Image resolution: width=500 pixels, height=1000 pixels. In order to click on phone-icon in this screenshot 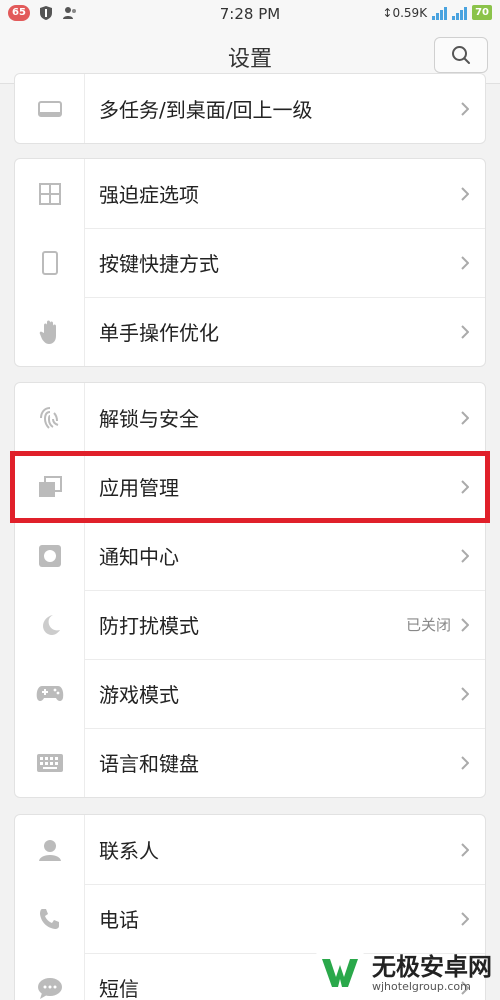, I will do `click(49, 918)`.